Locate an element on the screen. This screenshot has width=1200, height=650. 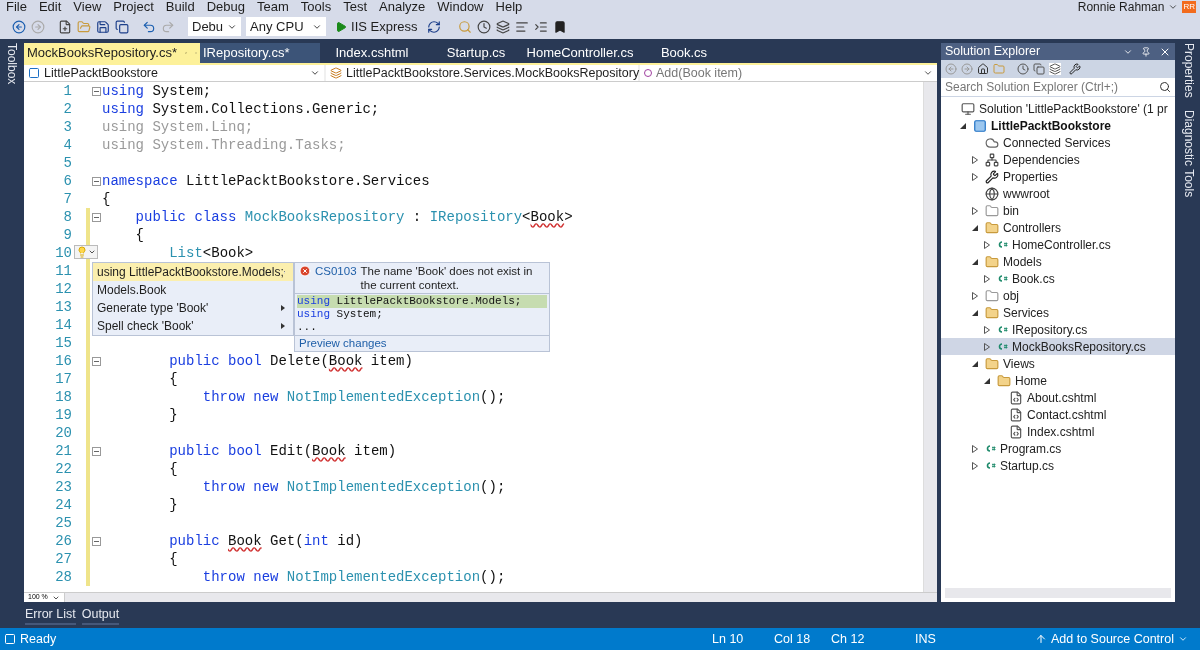
search-field: Search Solution Explorer (Ctrl+;) is located at coordinates (1058, 87).